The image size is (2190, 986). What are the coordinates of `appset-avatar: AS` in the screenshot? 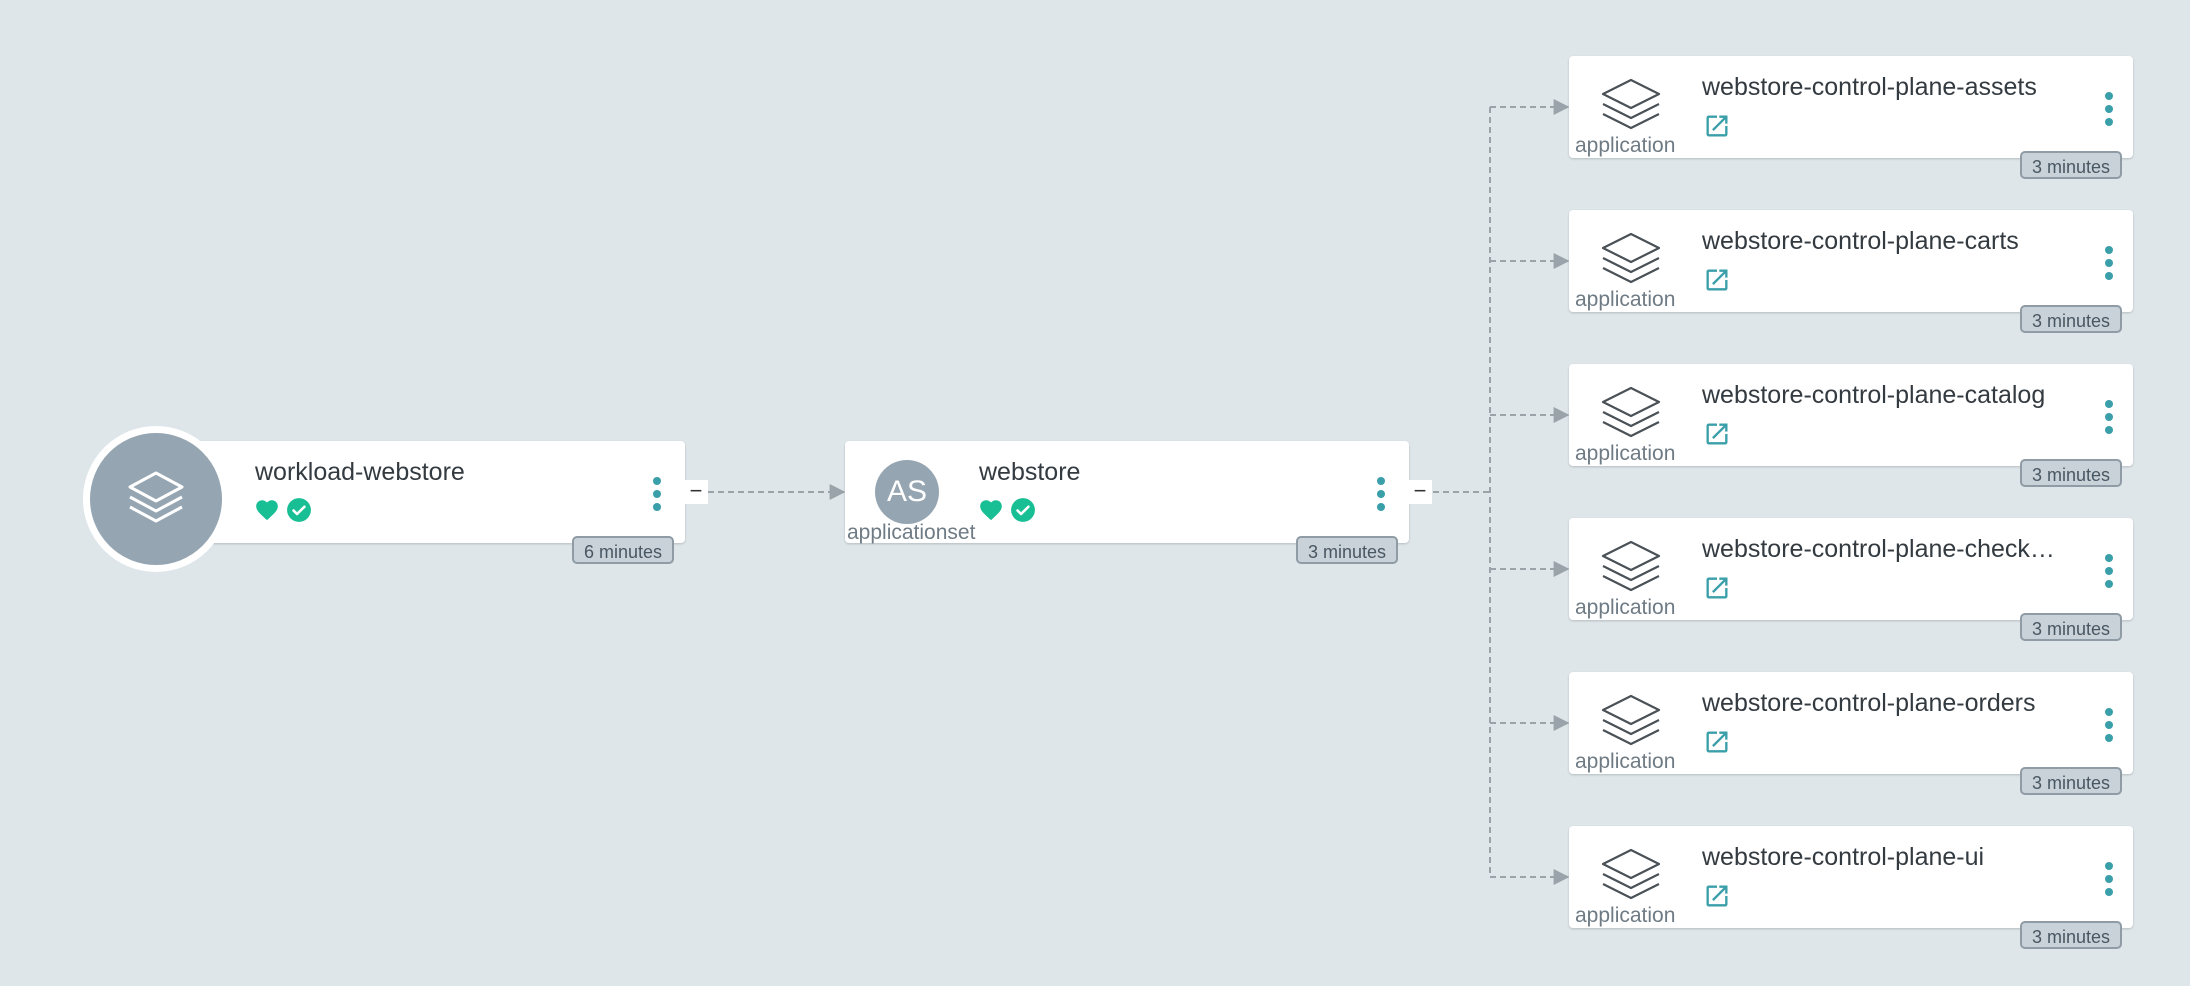 It's located at (907, 492).